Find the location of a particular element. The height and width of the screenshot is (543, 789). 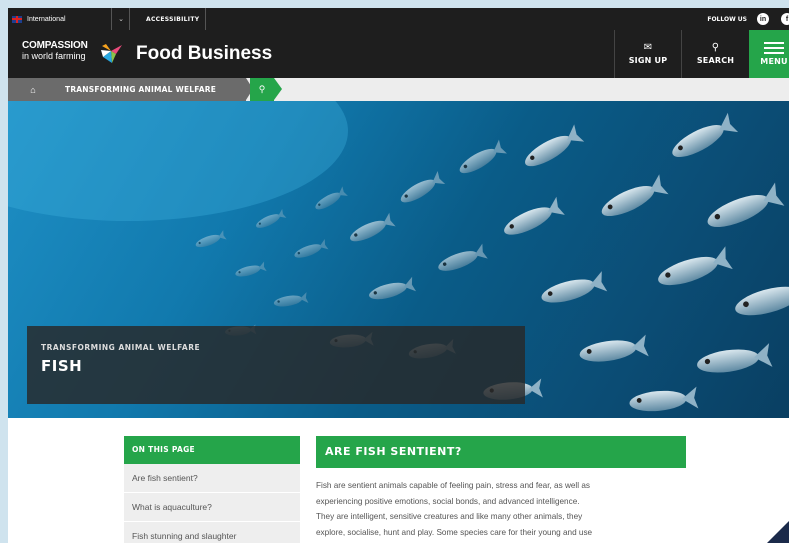

logo-star-icon is located at coordinates (111, 53).